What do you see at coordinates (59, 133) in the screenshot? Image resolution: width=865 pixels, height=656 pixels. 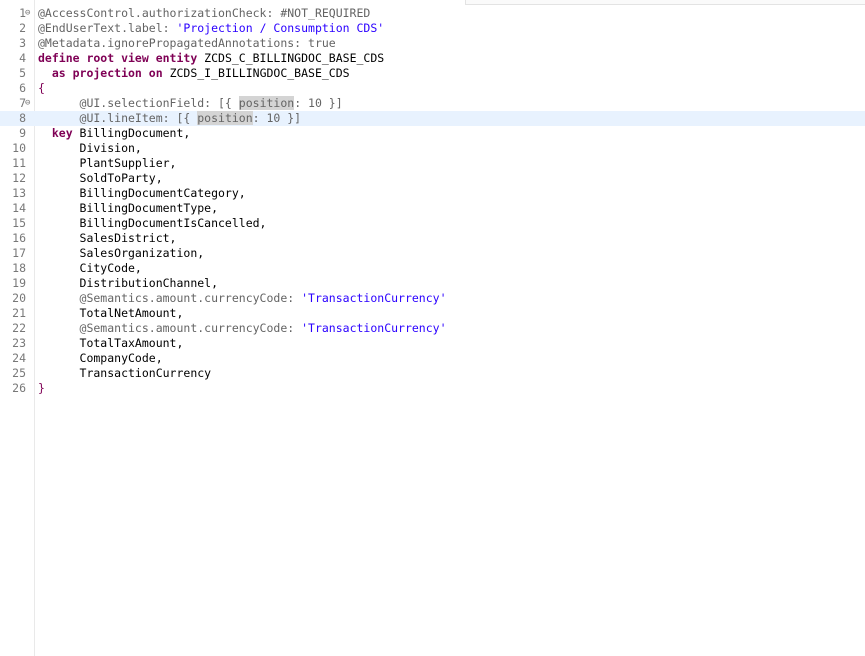 I see `code-token: key` at bounding box center [59, 133].